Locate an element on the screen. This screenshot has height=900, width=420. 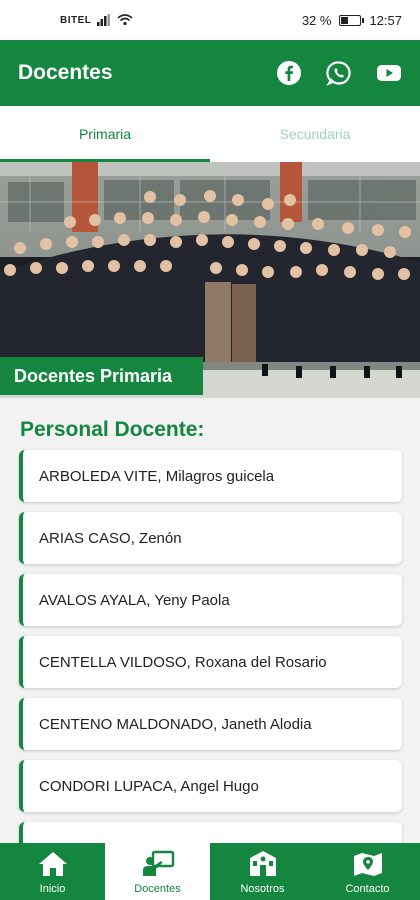
list-item: CENTENO MALDONADO, Janeth Alodia is located at coordinates (210, 724).